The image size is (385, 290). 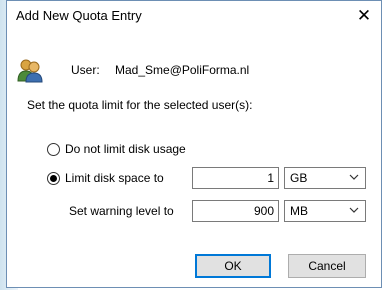 I want to click on close-icon: ✕, so click(x=364, y=16).